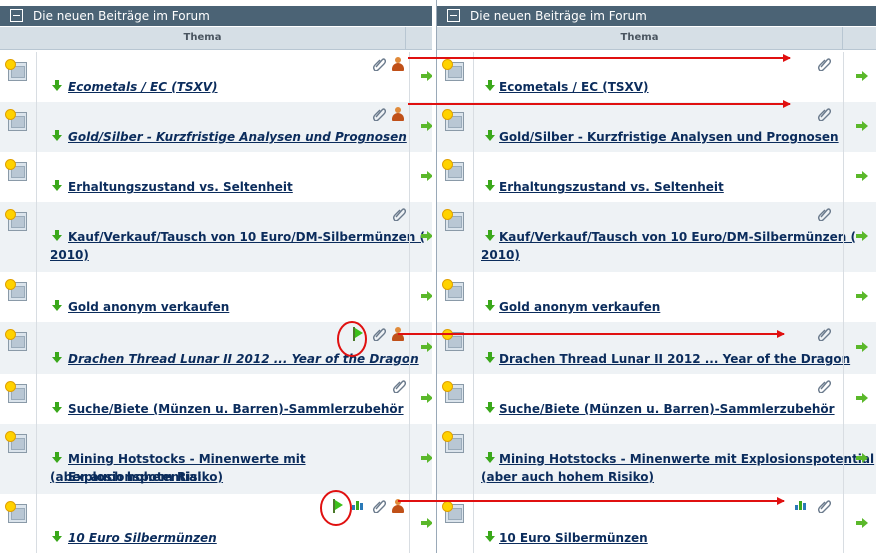 Image resolution: width=876 pixels, height=553 pixels. What do you see at coordinates (558, 16) in the screenshot?
I see `forum-header-title: Die neuen Beiträge im Forum` at bounding box center [558, 16].